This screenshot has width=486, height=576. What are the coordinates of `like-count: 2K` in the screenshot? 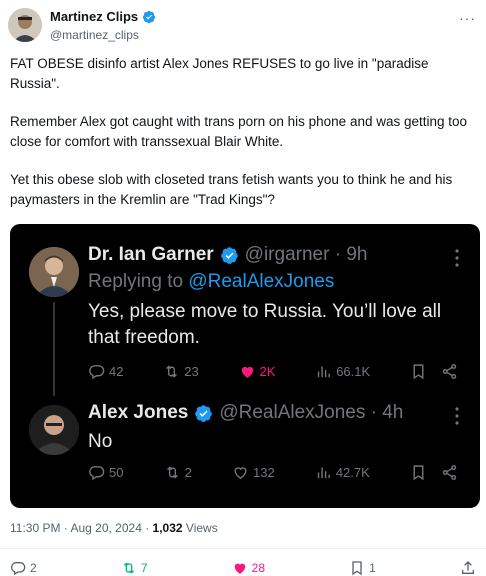 It's located at (267, 371).